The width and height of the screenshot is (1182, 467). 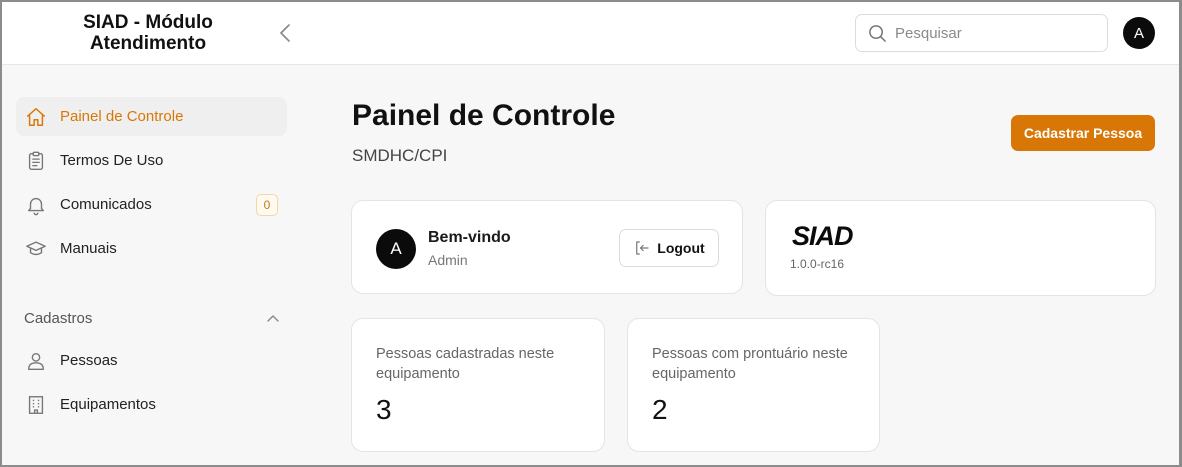 What do you see at coordinates (88, 248) in the screenshot?
I see `sidebar-item-label: Manuais` at bounding box center [88, 248].